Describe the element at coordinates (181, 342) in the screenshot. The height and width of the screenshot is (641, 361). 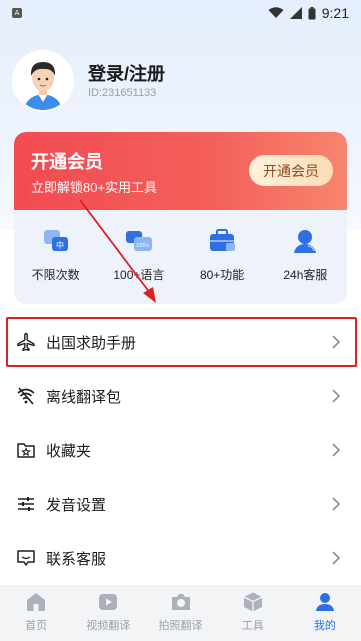
I see `highlight-annotation-box` at that location.